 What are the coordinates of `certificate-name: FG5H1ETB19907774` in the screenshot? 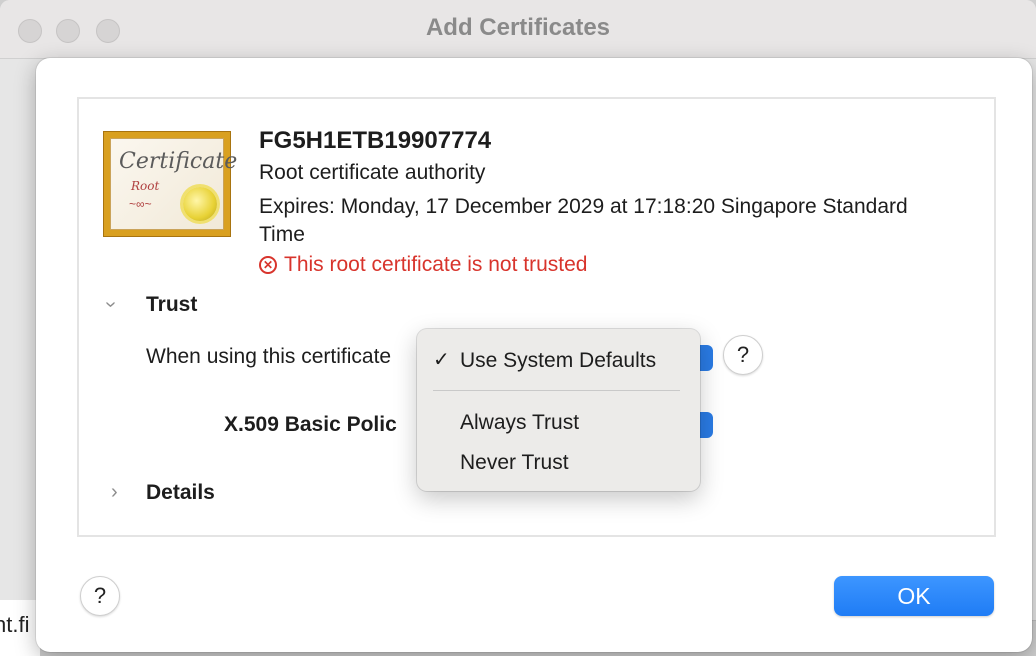 It's located at (375, 140).